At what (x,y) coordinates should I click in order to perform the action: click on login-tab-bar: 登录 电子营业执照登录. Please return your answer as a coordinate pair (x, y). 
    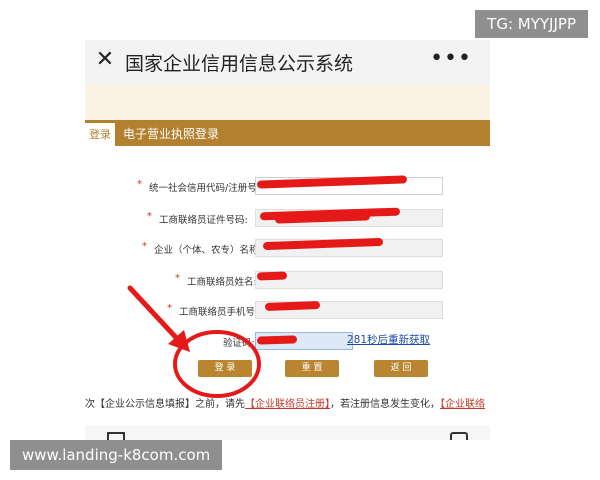
    Looking at the image, I should click on (287, 133).